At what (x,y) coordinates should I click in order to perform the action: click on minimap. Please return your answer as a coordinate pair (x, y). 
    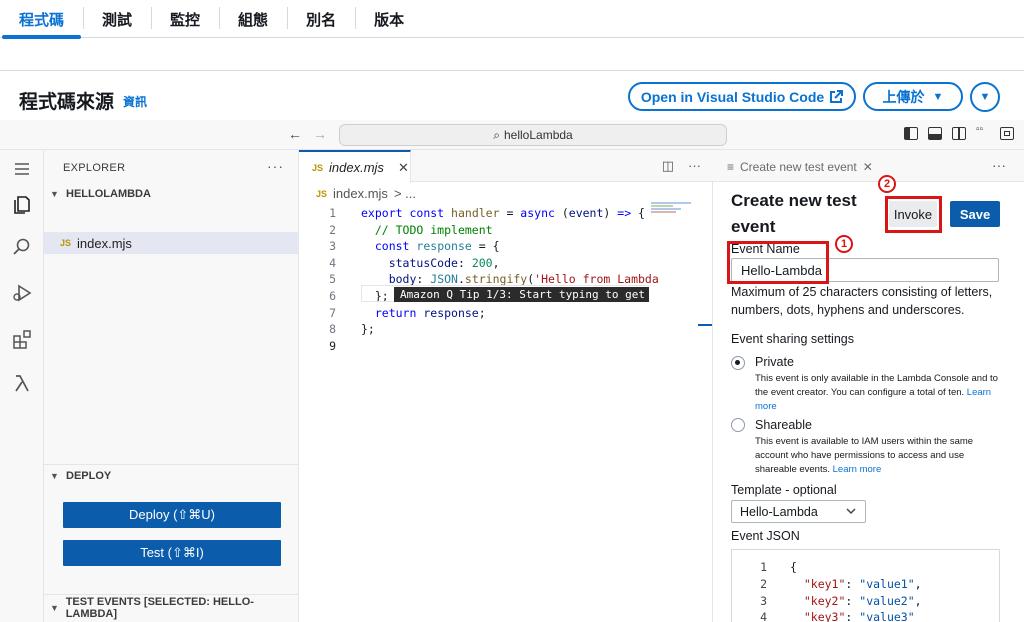
    Looking at the image, I should click on (676, 212).